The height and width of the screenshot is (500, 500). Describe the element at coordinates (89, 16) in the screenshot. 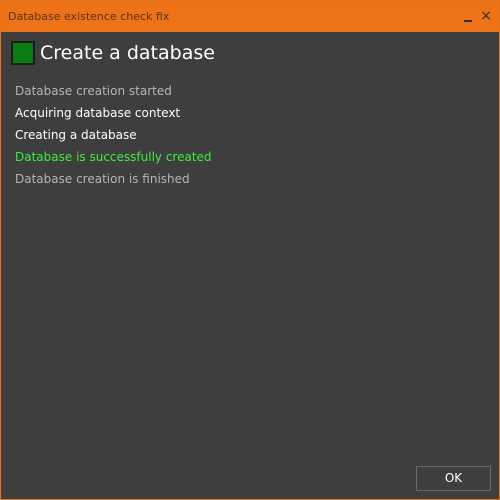

I see `window-title: Database existence check fix` at that location.